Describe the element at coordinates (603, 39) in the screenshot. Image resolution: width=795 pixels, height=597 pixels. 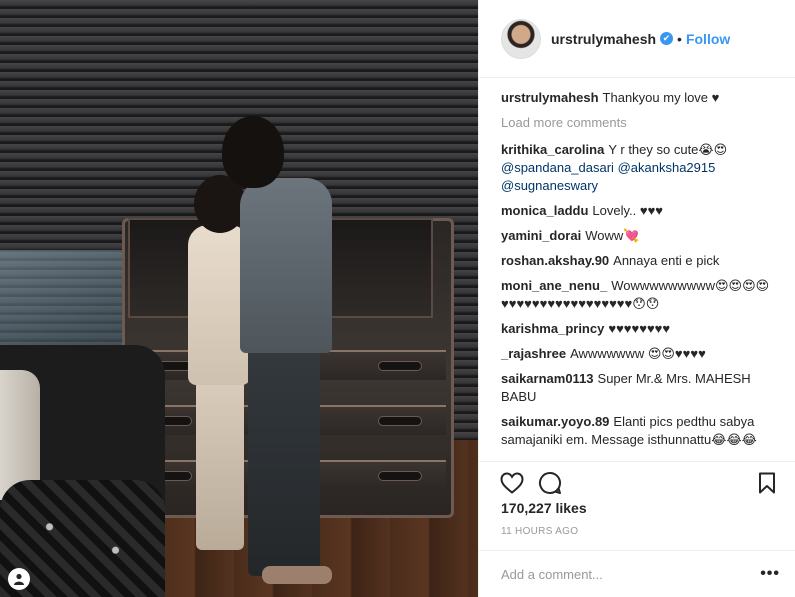
I see `post-username: urstrulymahesh` at that location.